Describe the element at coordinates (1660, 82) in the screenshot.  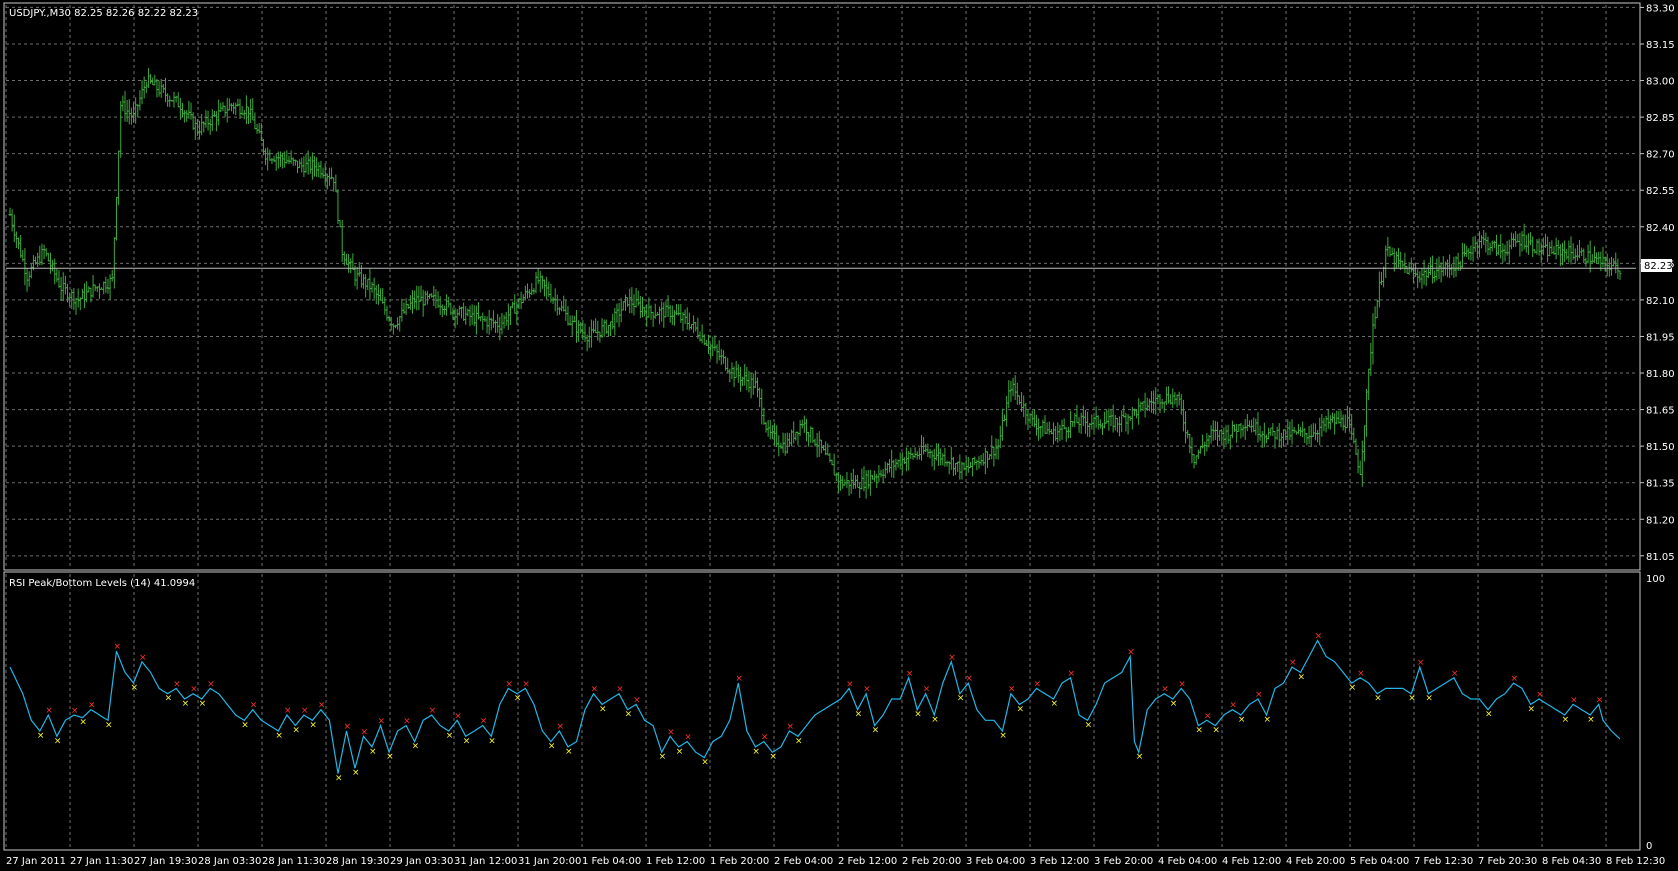
I see `price-axis-label: 83.00` at that location.